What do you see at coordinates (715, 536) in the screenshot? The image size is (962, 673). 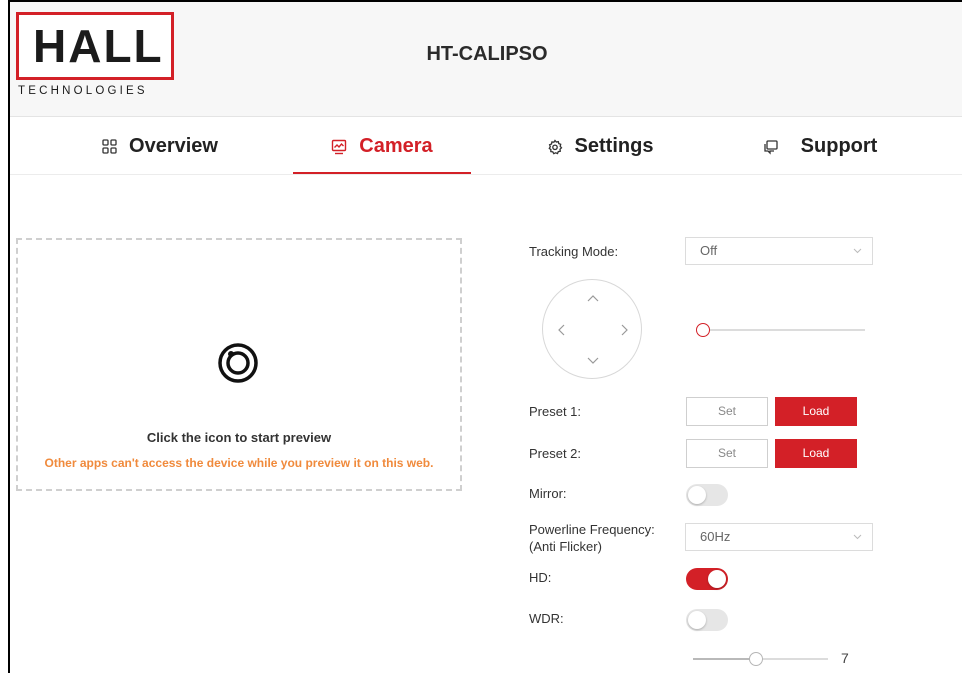 I see `powerline-frequency-value: 60Hz` at bounding box center [715, 536].